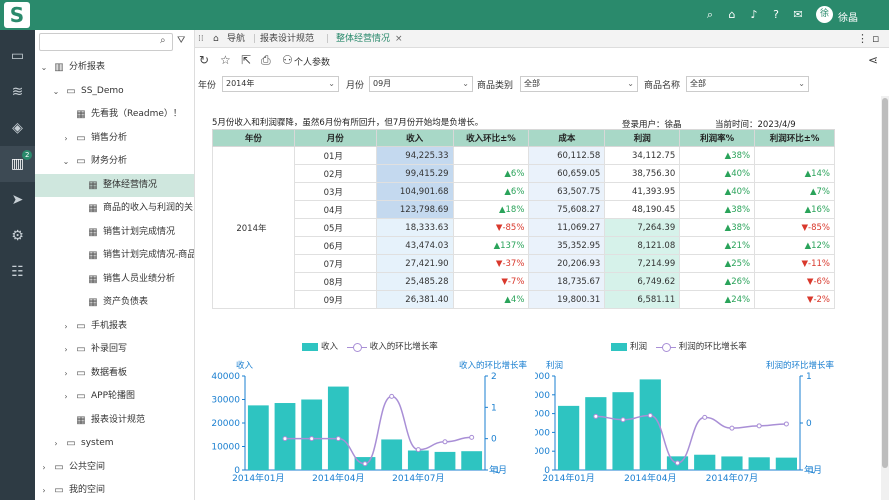 This screenshot has height=500, width=889. Describe the element at coordinates (136, 114) in the screenshot. I see `tree-item-label: 先看我（Readme）！` at that location.